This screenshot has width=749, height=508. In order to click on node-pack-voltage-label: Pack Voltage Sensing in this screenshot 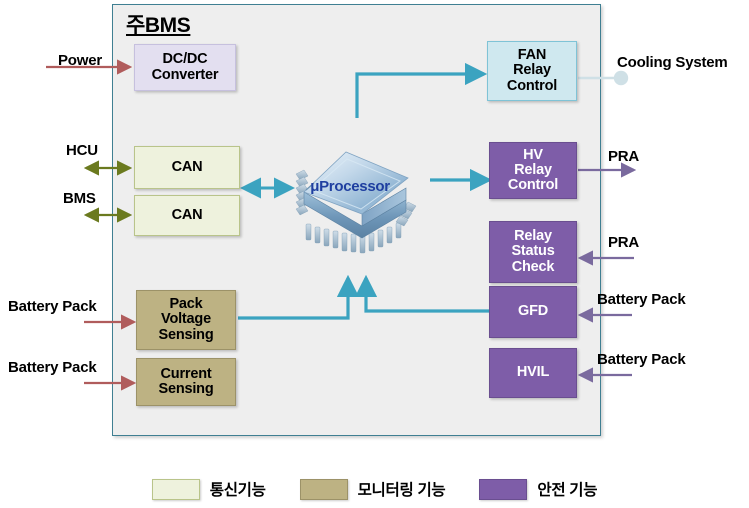, I will do `click(186, 319)`.